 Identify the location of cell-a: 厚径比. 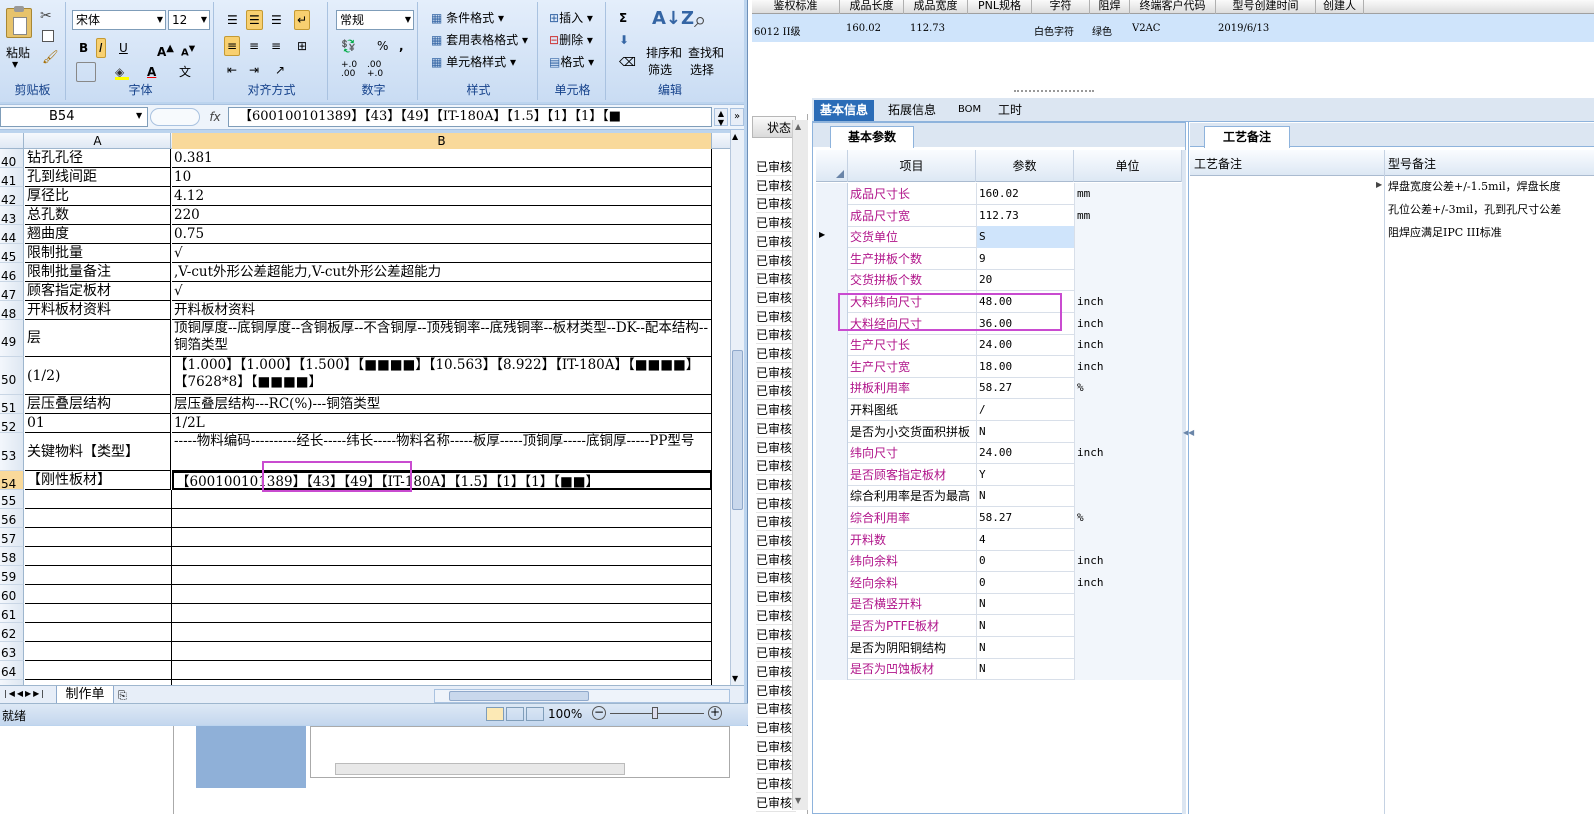
(98, 196).